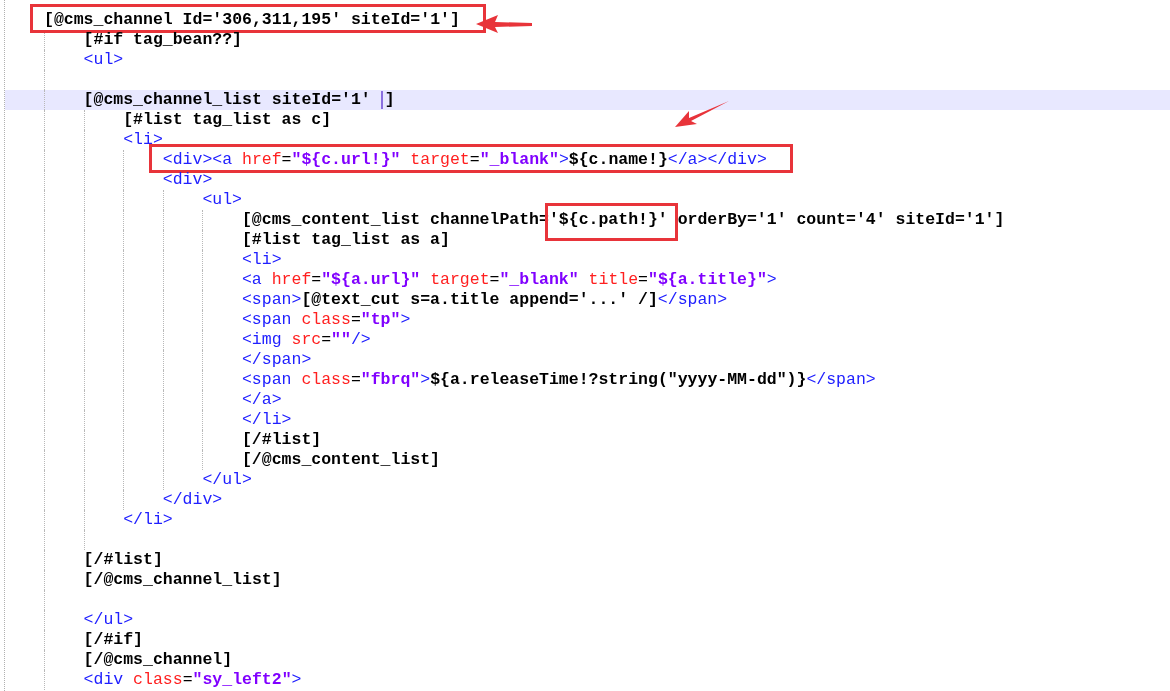 The height and width of the screenshot is (691, 1170). I want to click on code-line: [#list tag_list as c], so click(227, 120).